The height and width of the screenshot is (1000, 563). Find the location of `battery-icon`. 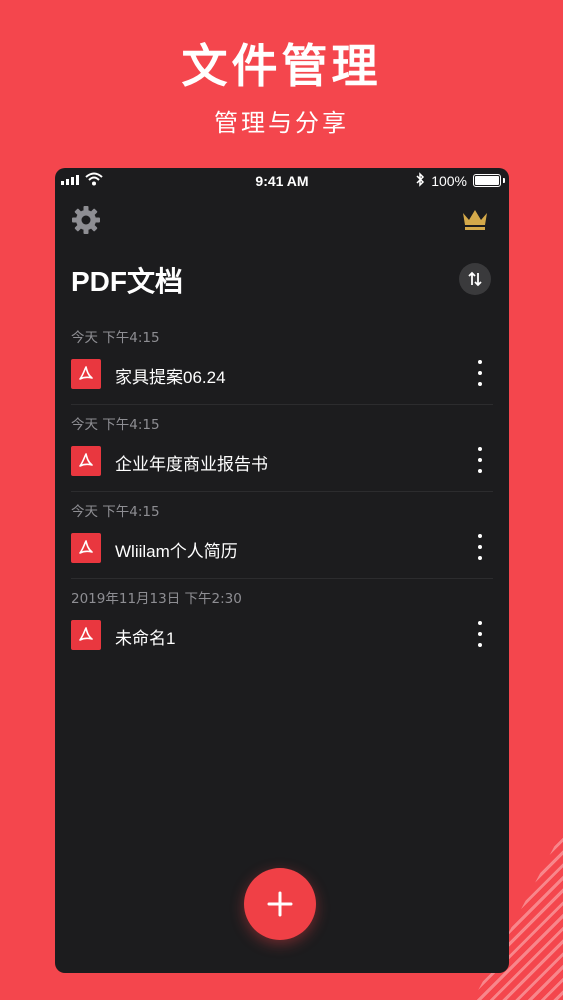

battery-icon is located at coordinates (489, 180).